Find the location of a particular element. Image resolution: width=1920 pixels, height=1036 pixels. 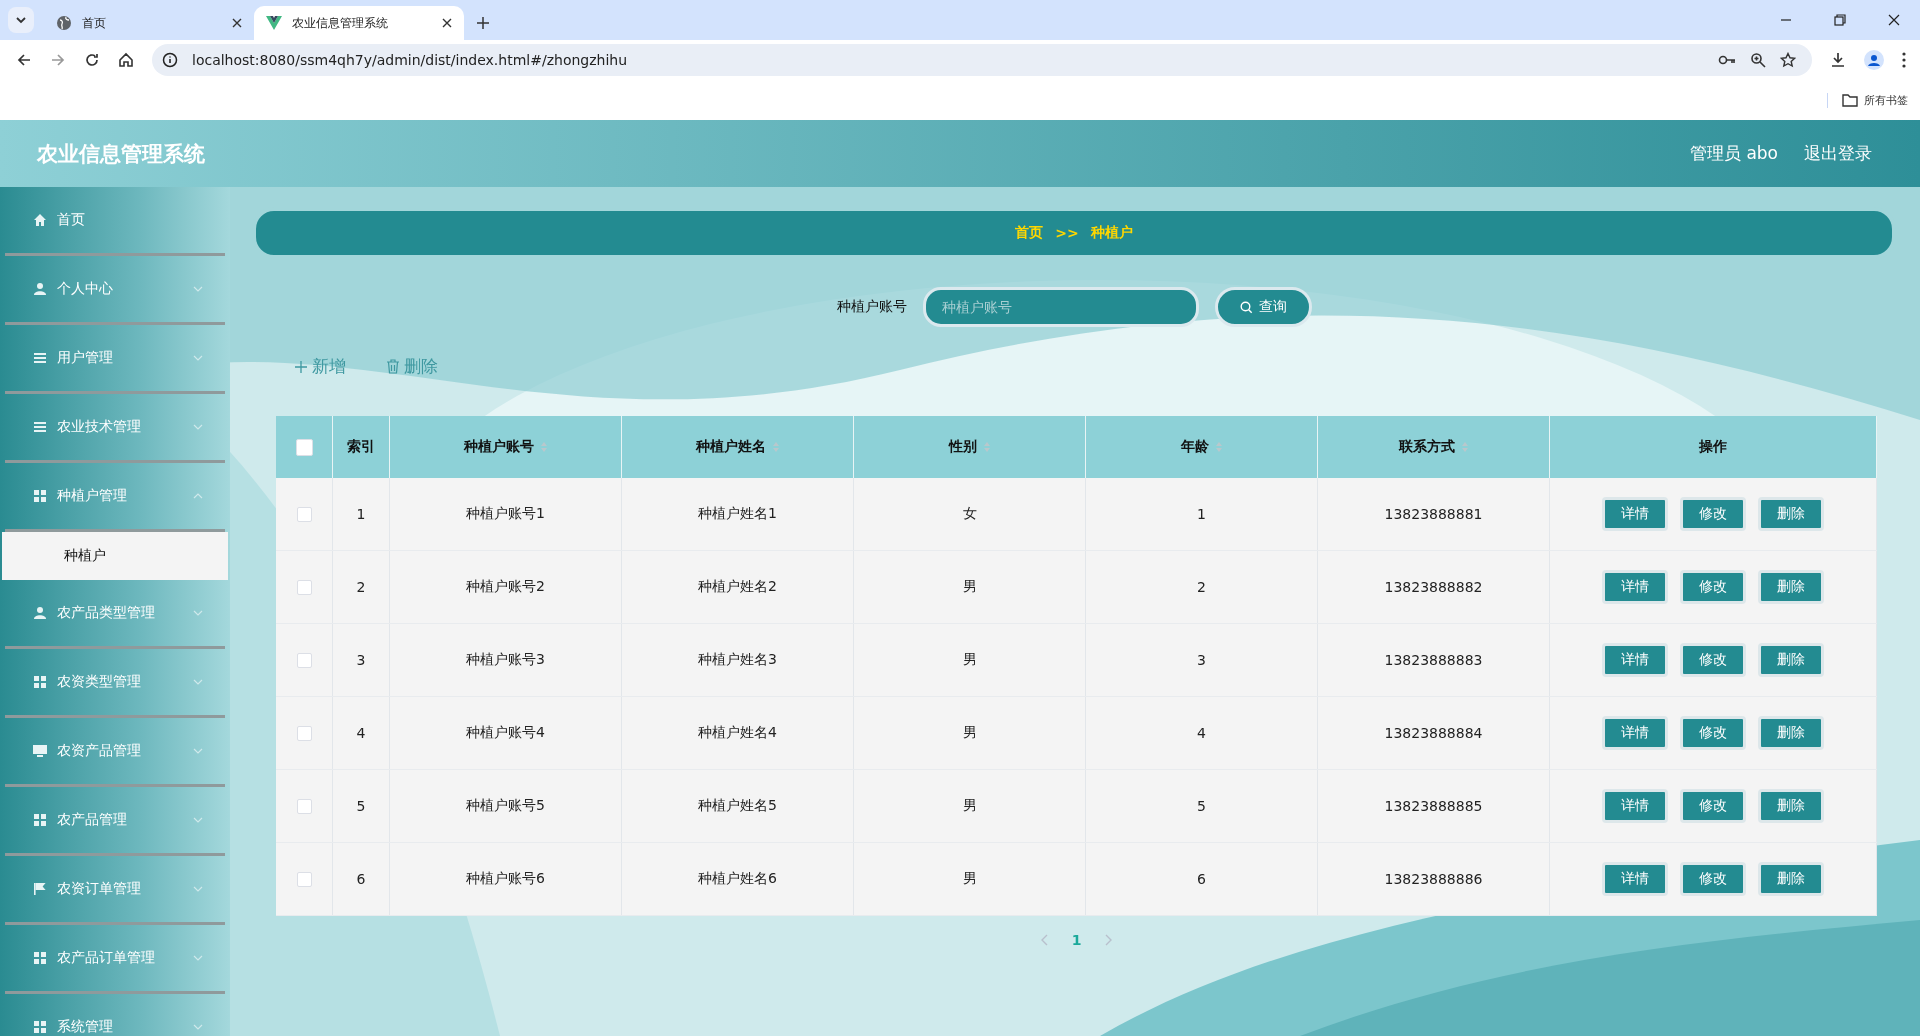

add-button: 新增 is located at coordinates (320, 366).